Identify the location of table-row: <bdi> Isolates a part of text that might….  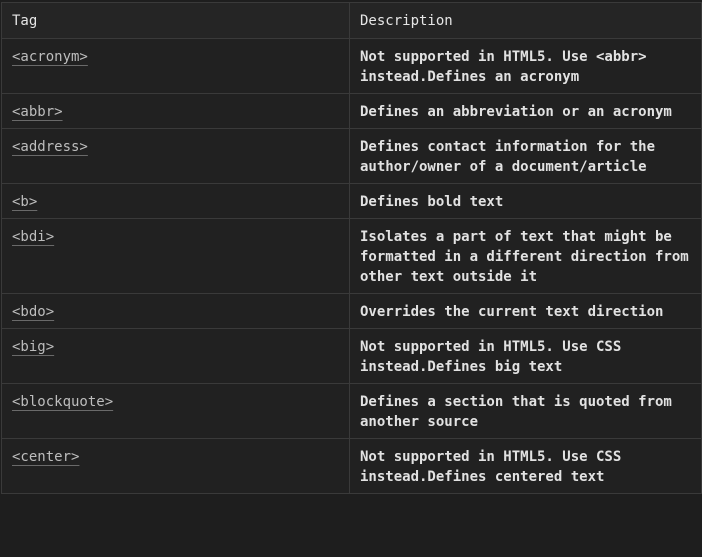
(351, 256).